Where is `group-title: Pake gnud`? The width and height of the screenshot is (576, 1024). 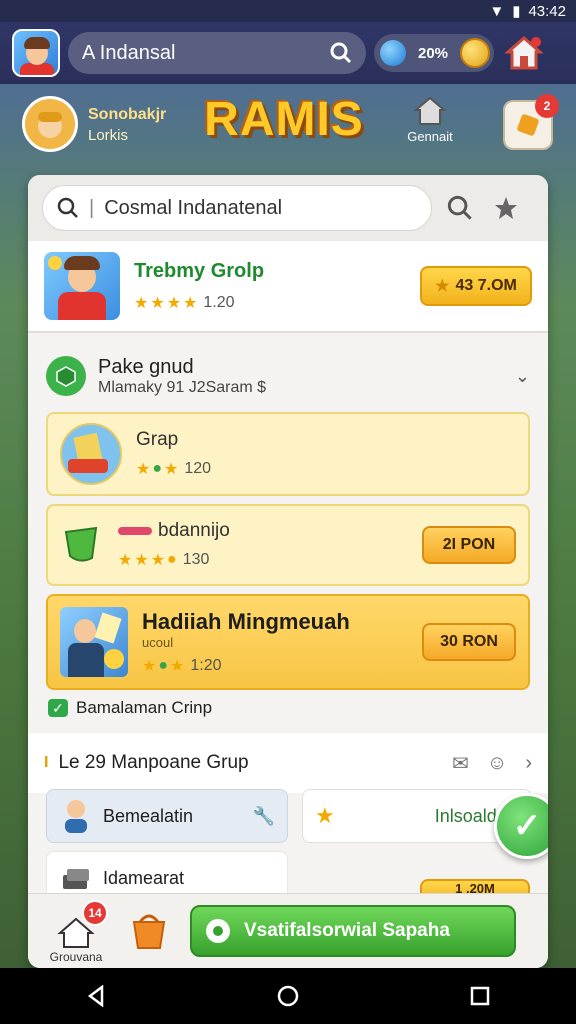
group-title: Pake gnud is located at coordinates (146, 366).